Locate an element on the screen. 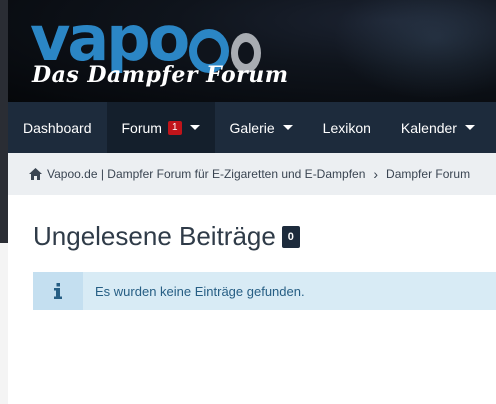 The width and height of the screenshot is (496, 404). page-background-dark is located at coordinates (4, 121).